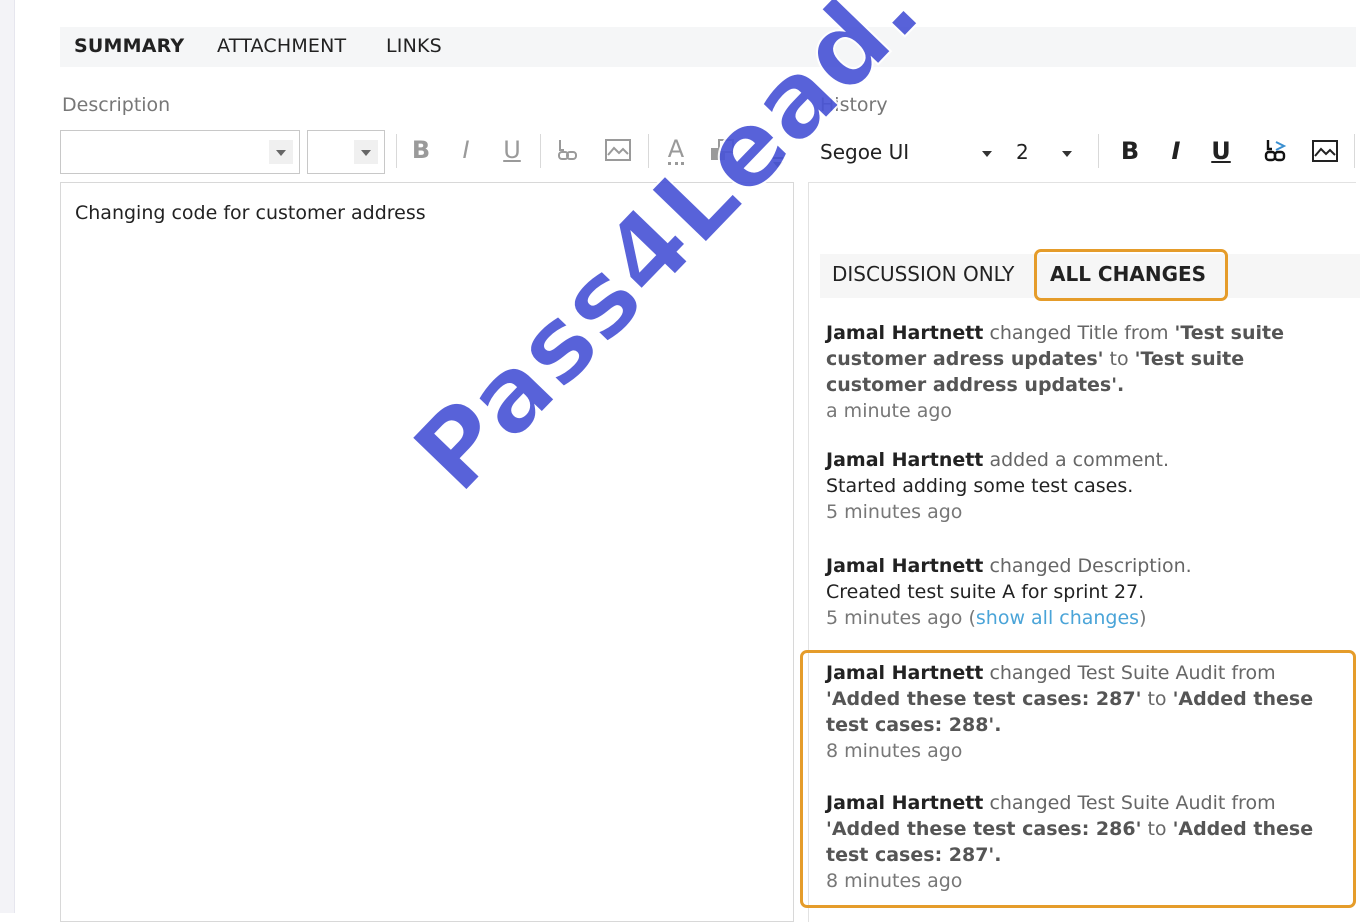 This screenshot has height=922, width=1365. Describe the element at coordinates (129, 46) in the screenshot. I see `tab-summary: SUMMARY` at that location.